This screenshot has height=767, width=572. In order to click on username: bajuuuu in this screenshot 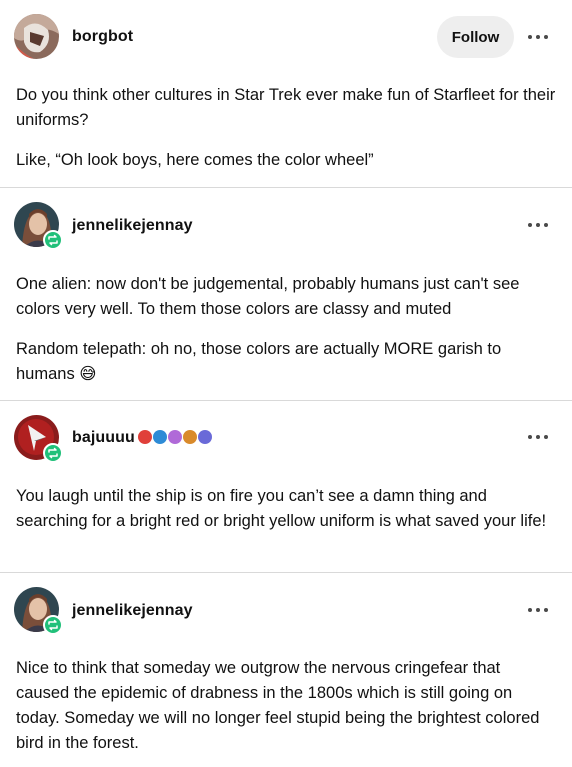, I will do `click(103, 438)`.